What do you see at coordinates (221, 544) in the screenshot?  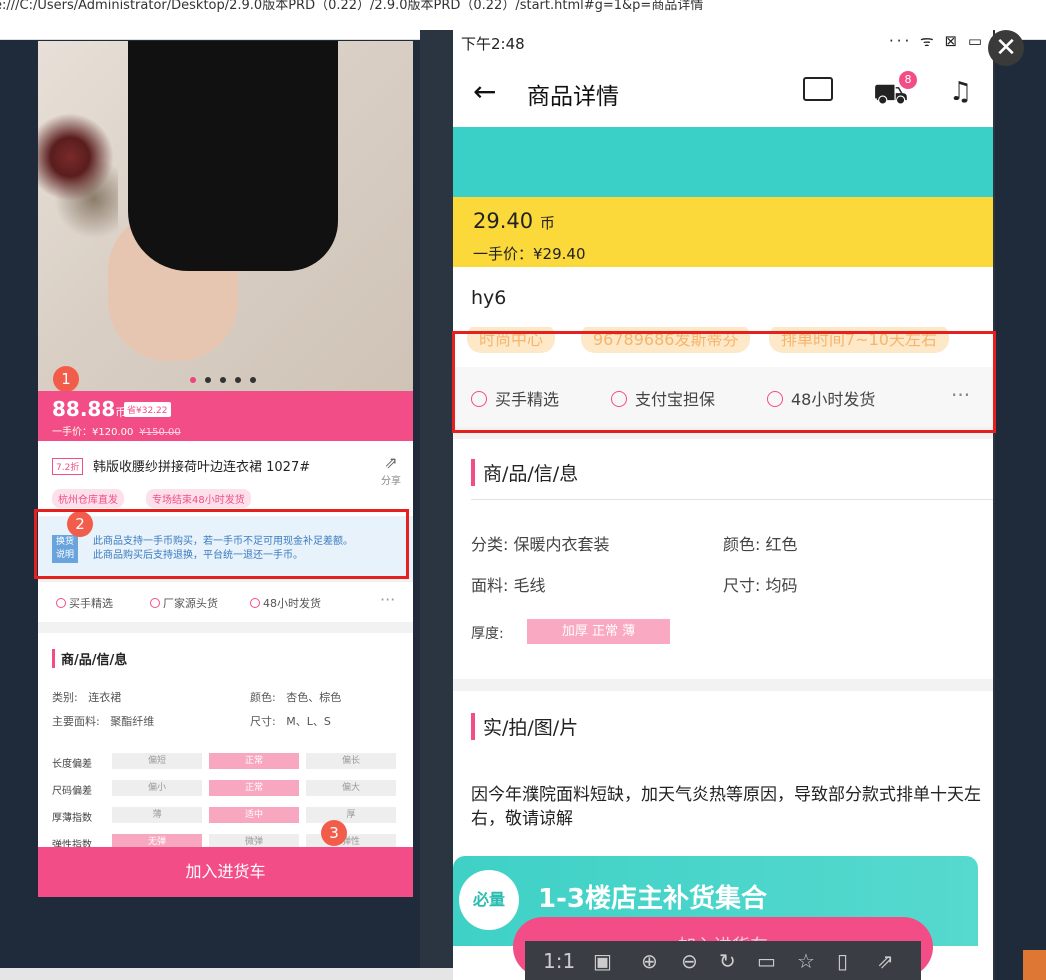 I see `highlight-box-left` at bounding box center [221, 544].